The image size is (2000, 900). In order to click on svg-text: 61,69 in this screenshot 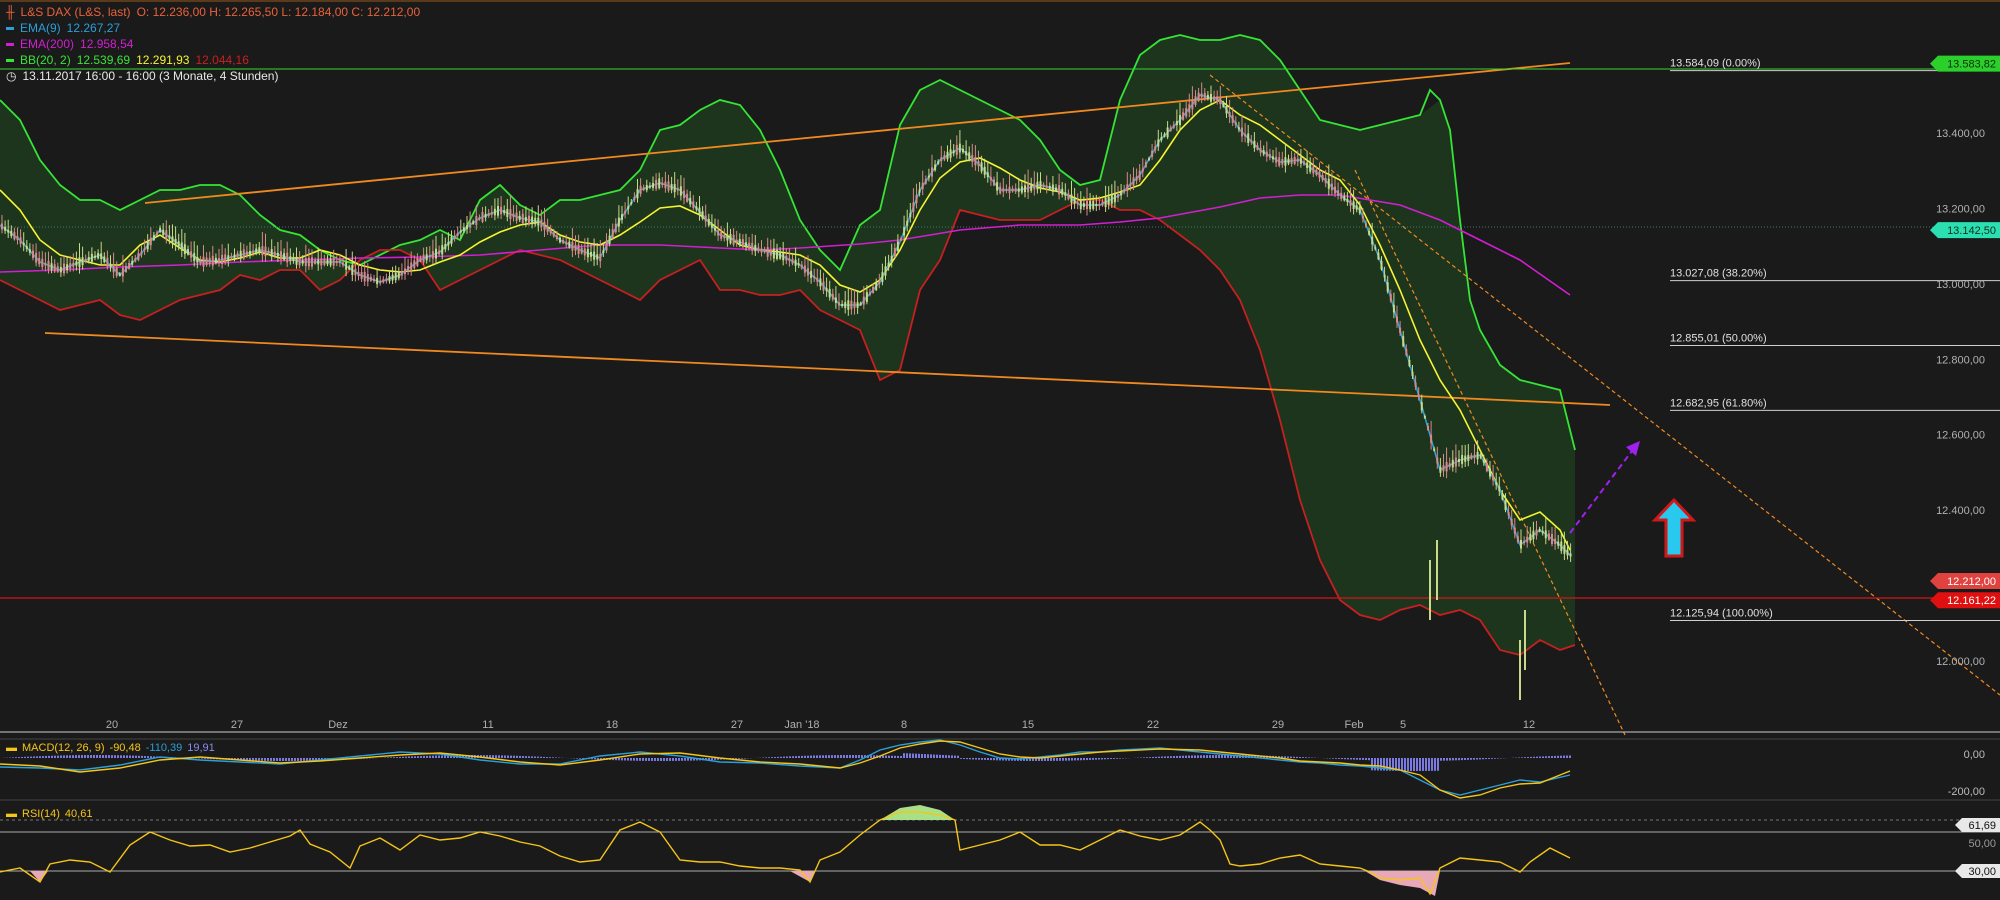, I will do `click(1982, 826)`.